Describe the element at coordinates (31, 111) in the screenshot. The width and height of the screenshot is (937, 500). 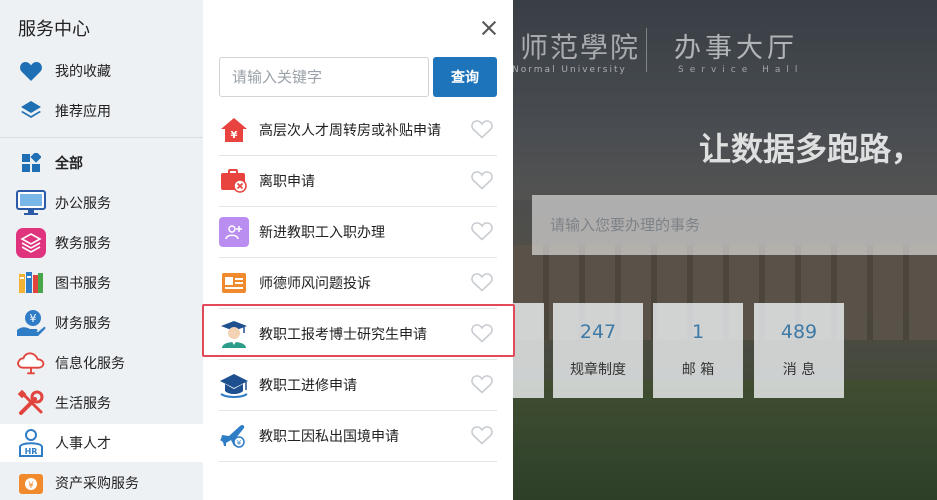
I see `layers-icon` at that location.